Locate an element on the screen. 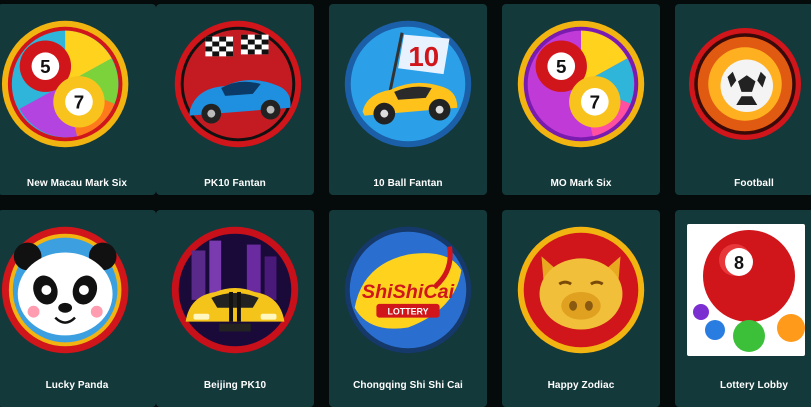  game-label: Lottery Lobby is located at coordinates (754, 385).